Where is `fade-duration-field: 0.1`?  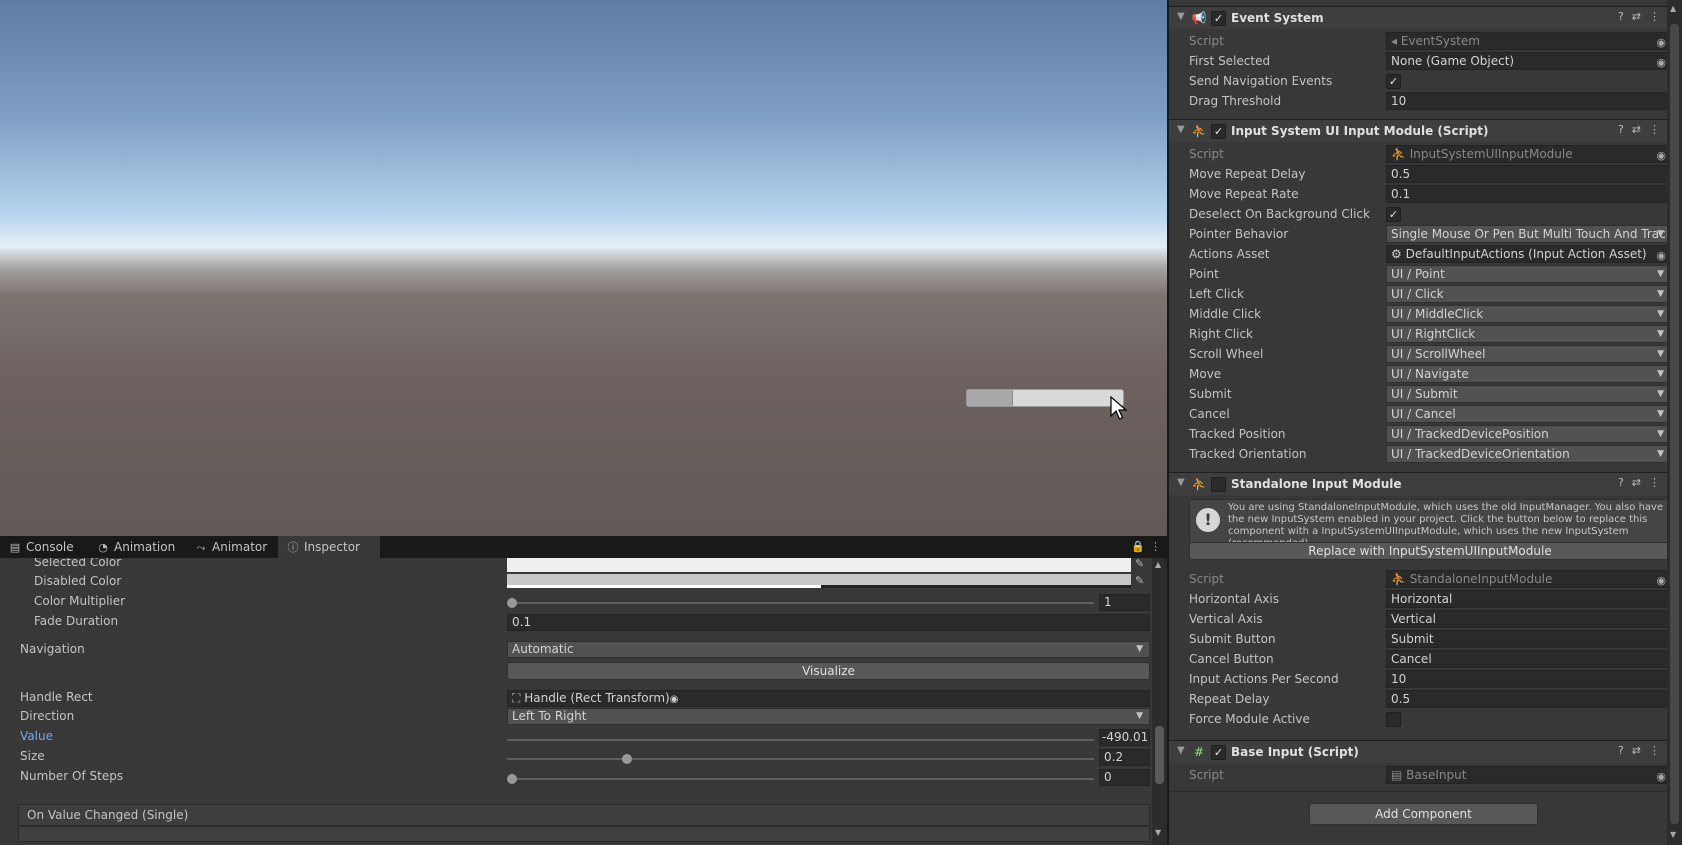
fade-duration-field: 0.1 is located at coordinates (828, 622).